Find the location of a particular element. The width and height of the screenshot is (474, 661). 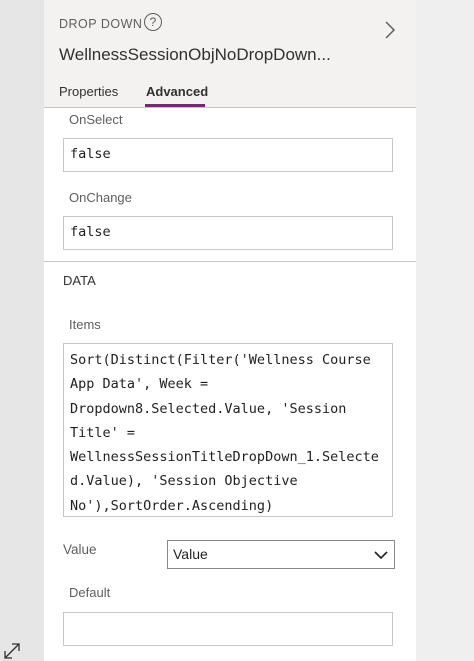

onchange-field: false is located at coordinates (228, 233).